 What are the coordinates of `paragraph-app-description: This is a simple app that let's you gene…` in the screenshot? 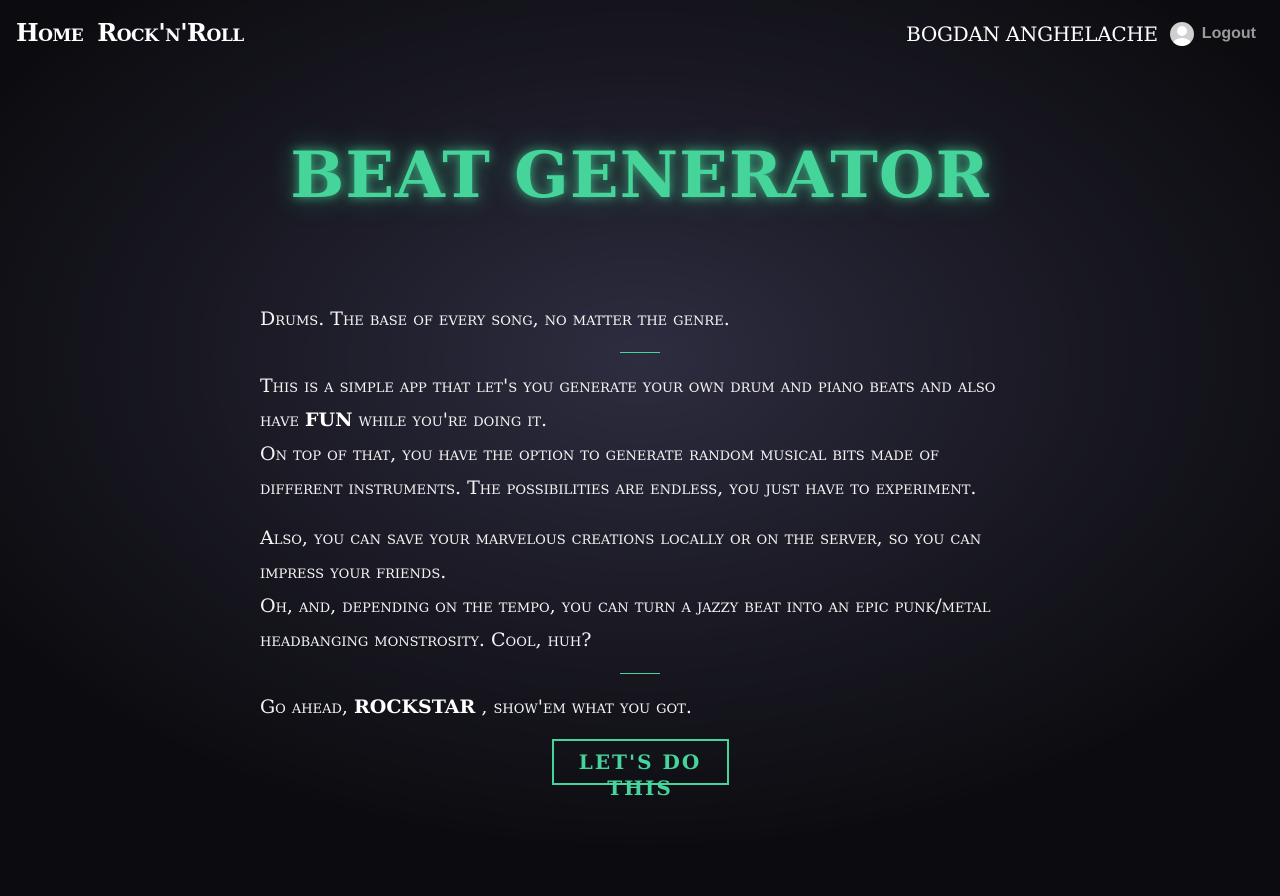 It's located at (640, 403).